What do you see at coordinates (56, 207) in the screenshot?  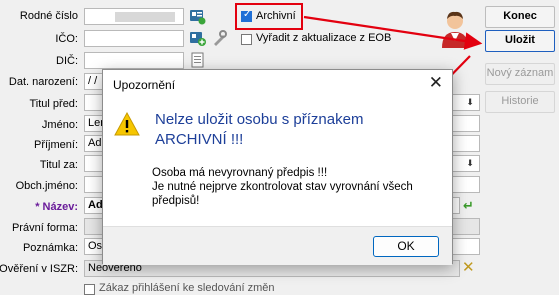 I see `label-nazev: * Název:` at bounding box center [56, 207].